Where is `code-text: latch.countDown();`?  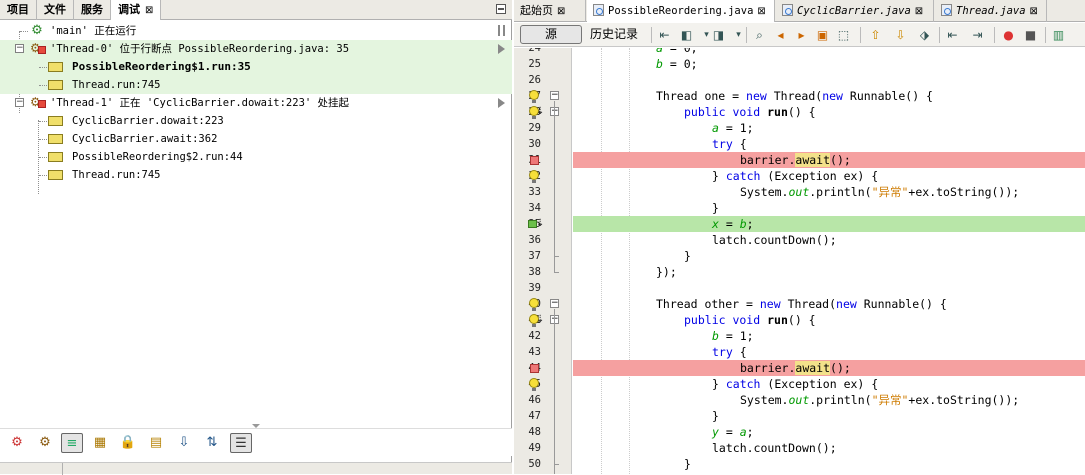 code-text: latch.countDown(); is located at coordinates (829, 240).